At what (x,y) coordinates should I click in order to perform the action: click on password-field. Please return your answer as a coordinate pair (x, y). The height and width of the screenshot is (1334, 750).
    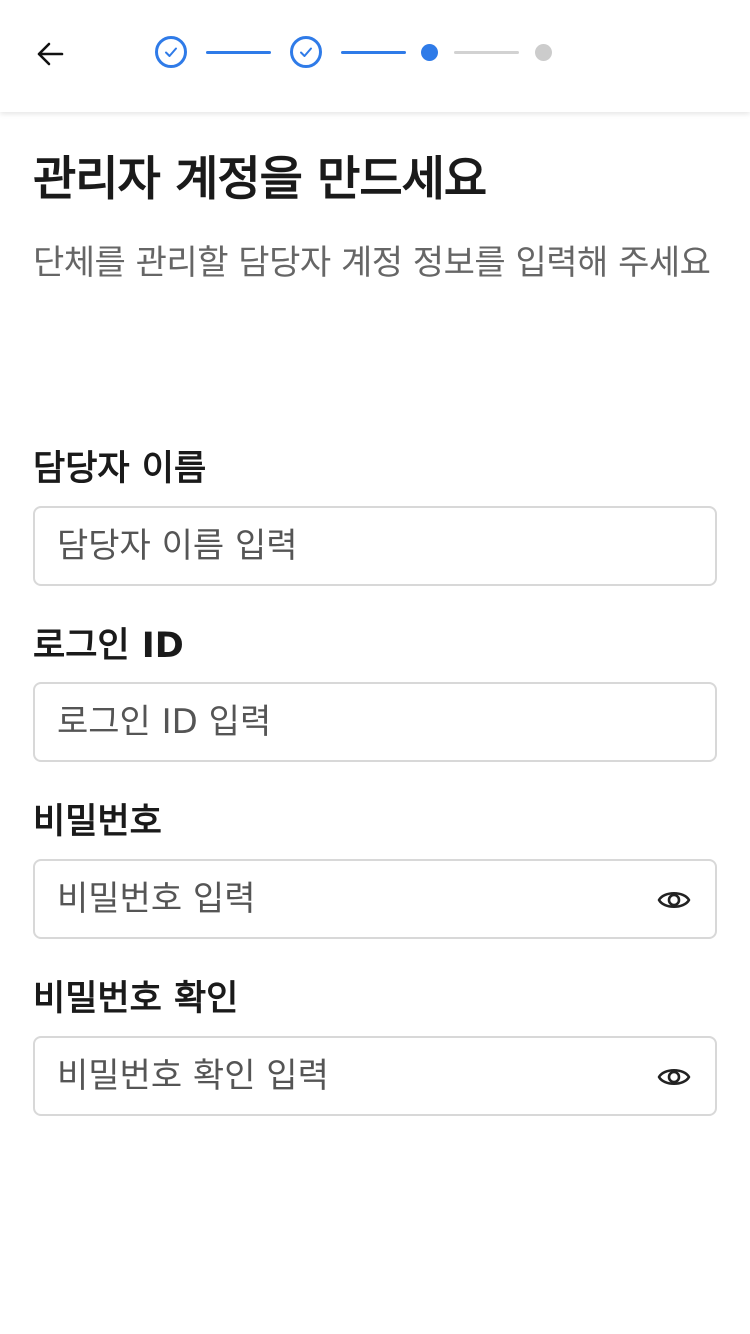
    Looking at the image, I should click on (375, 899).